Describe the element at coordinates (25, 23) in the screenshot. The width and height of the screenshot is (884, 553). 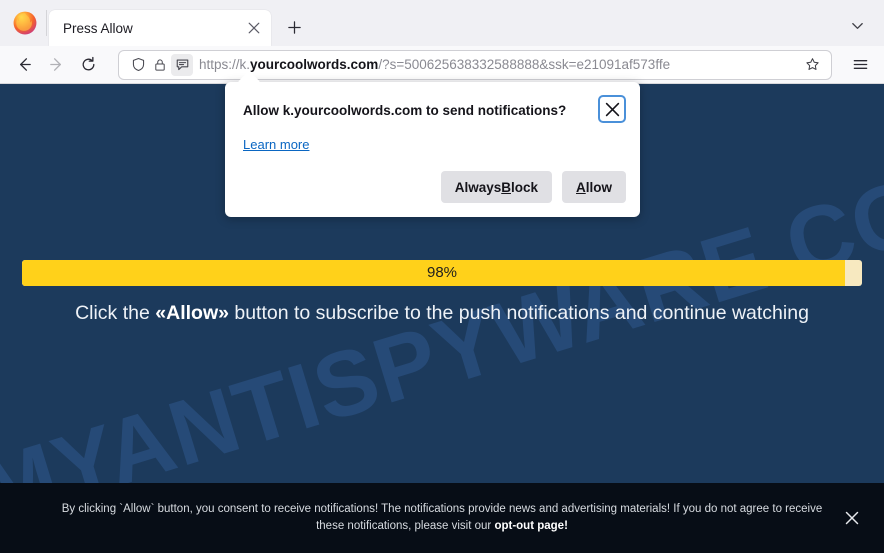
I see `firefox-logo-icon` at that location.